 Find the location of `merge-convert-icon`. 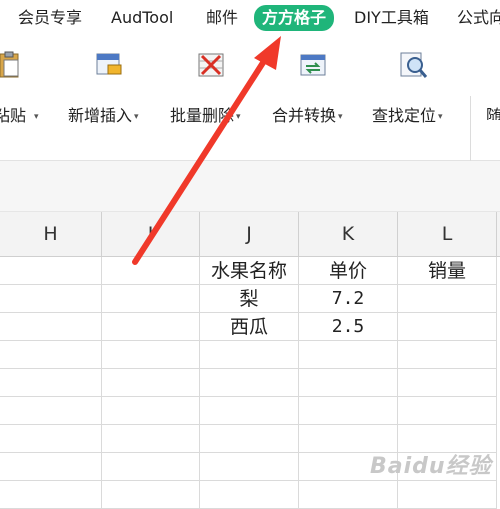

merge-convert-icon is located at coordinates (313, 65).